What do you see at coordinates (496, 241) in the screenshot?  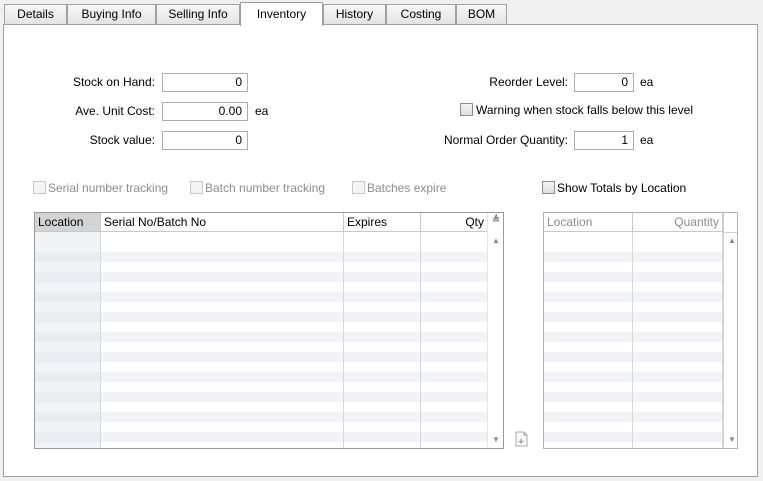 I see `scroll-up-icon: ▲` at bounding box center [496, 241].